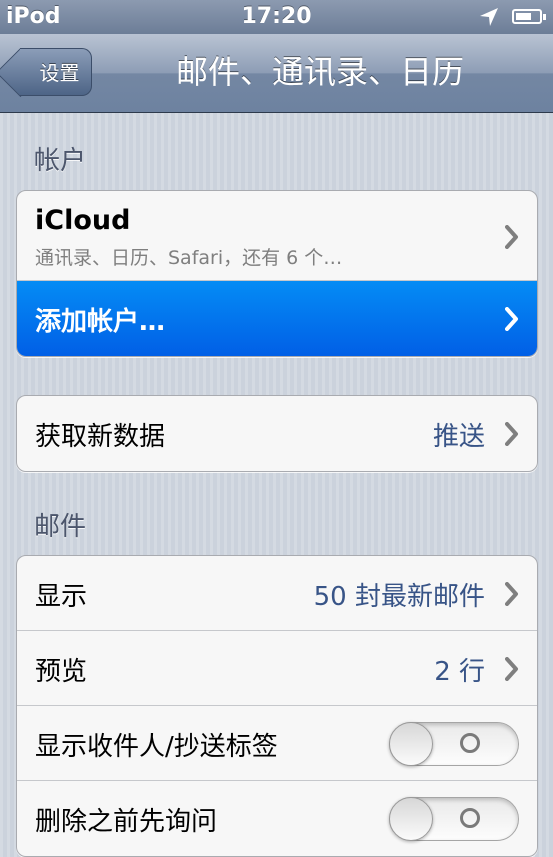 Image resolution: width=553 pixels, height=857 pixels. Describe the element at coordinates (399, 597) in the screenshot. I see `mail-show-value: 50 封最新邮件` at that location.